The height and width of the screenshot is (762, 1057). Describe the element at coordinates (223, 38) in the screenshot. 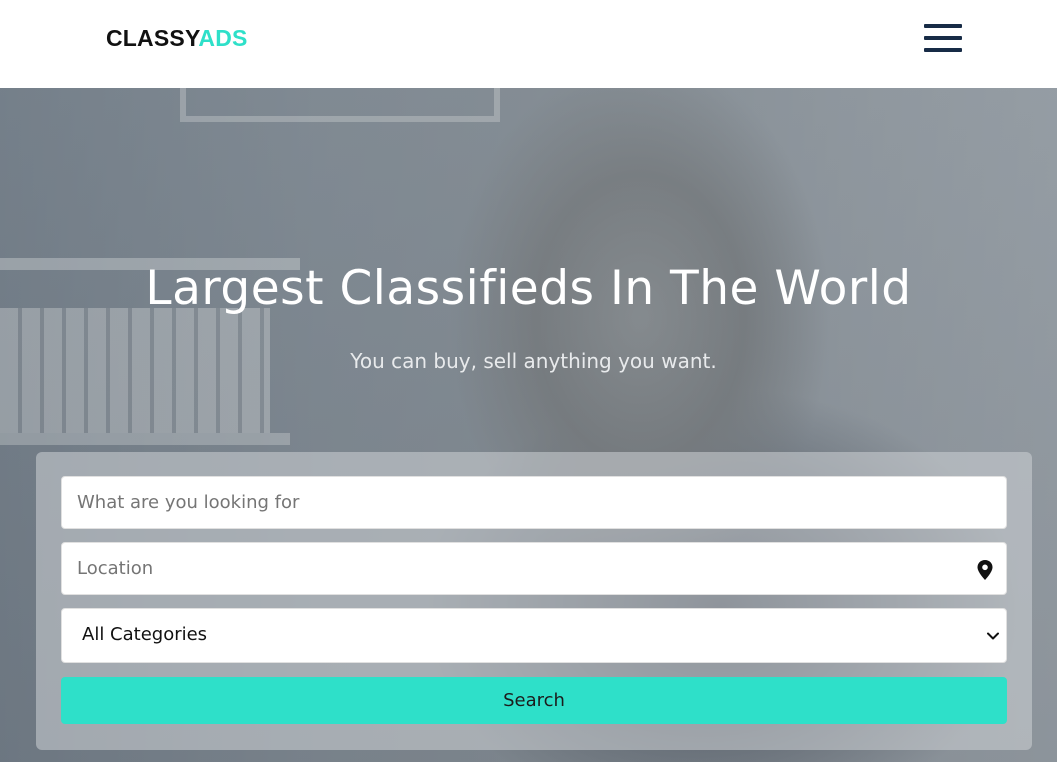

I see `logo-text-ads: ADS` at that location.